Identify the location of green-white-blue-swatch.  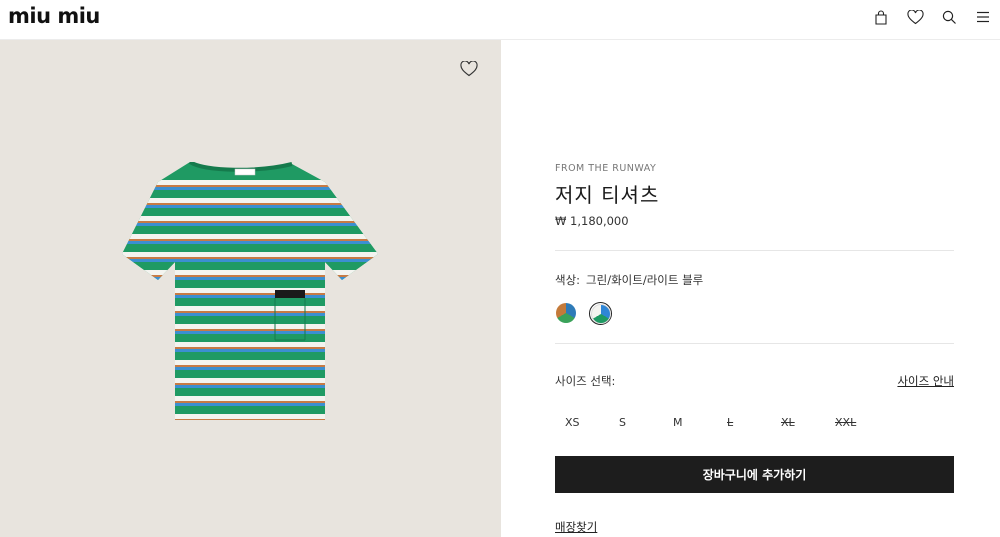
(600, 313).